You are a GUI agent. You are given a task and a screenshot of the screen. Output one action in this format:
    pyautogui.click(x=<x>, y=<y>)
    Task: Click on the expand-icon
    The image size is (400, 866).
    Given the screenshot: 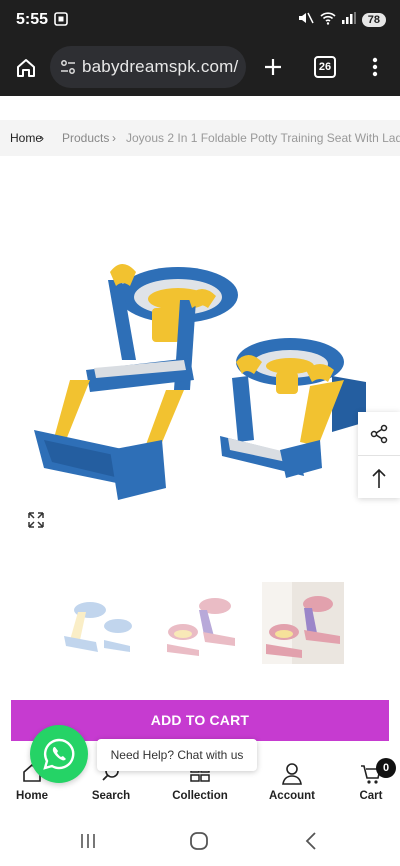 What is the action you would take?
    pyautogui.click(x=36, y=522)
    